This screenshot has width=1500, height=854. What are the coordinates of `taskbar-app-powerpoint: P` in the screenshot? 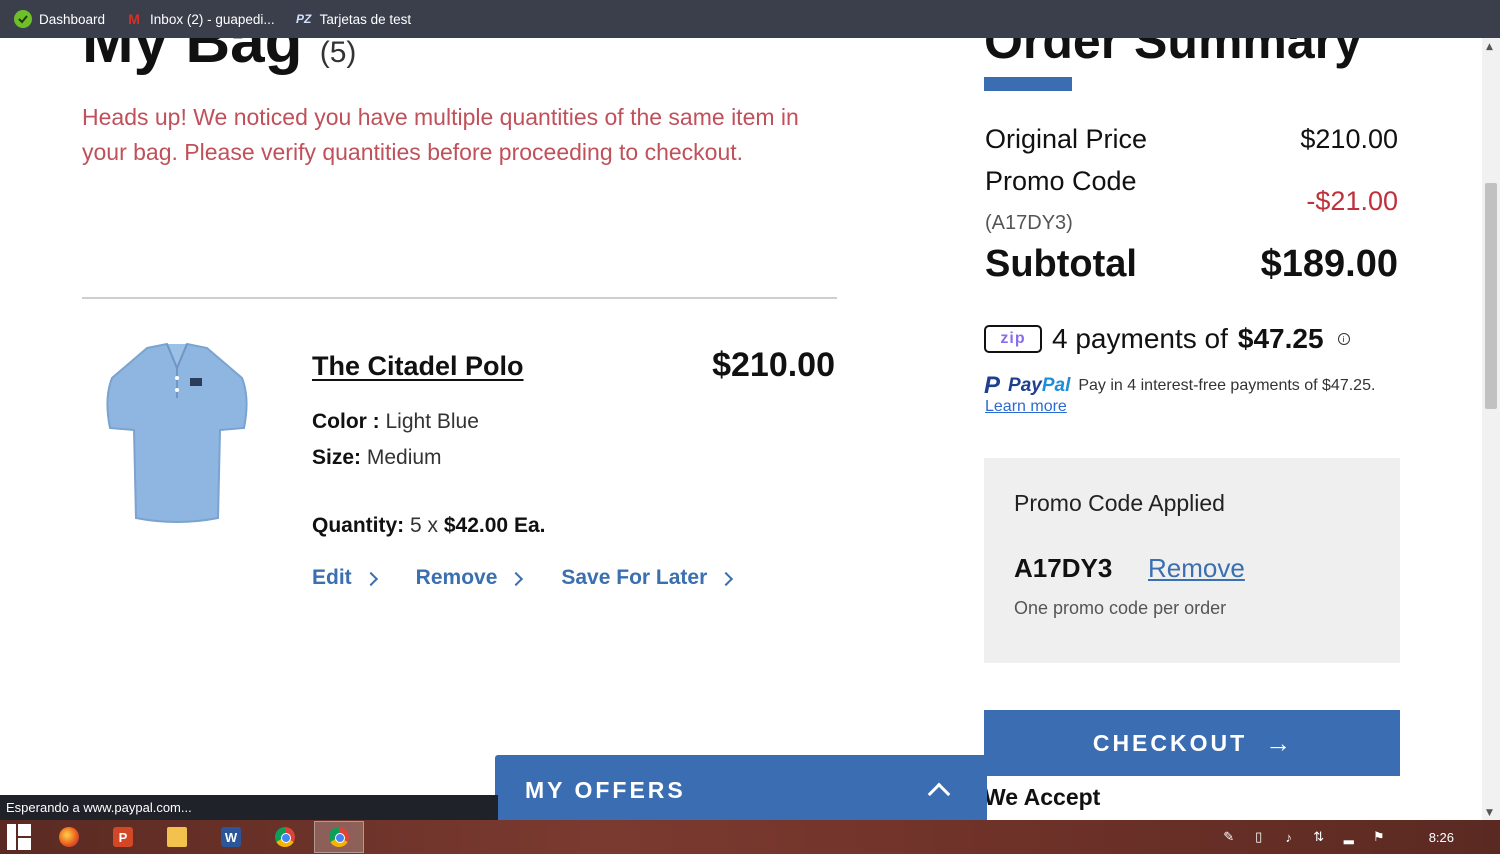 It's located at (123, 837).